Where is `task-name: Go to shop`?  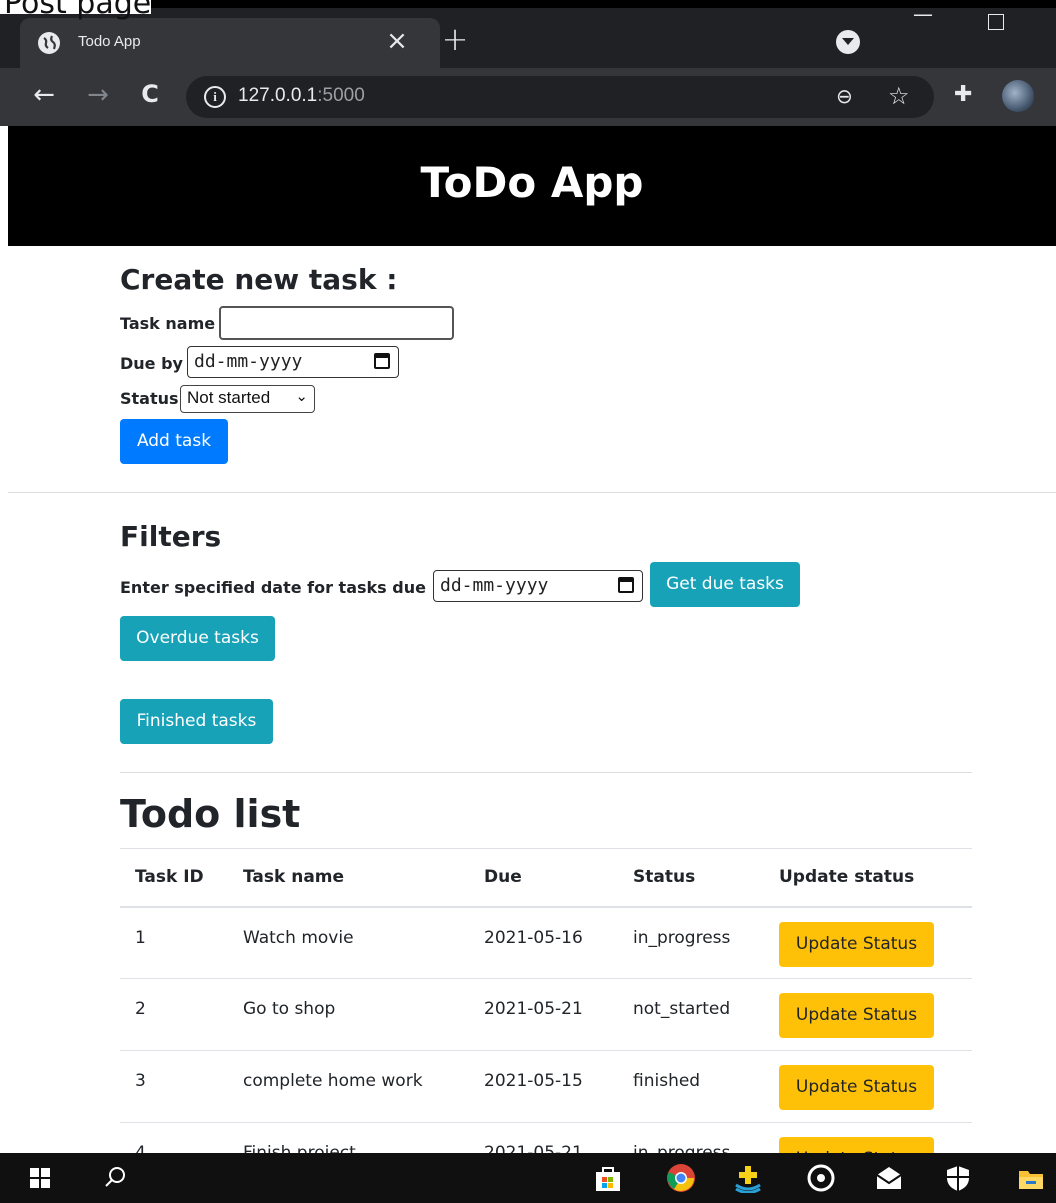
task-name: Go to shop is located at coordinates (348, 1014).